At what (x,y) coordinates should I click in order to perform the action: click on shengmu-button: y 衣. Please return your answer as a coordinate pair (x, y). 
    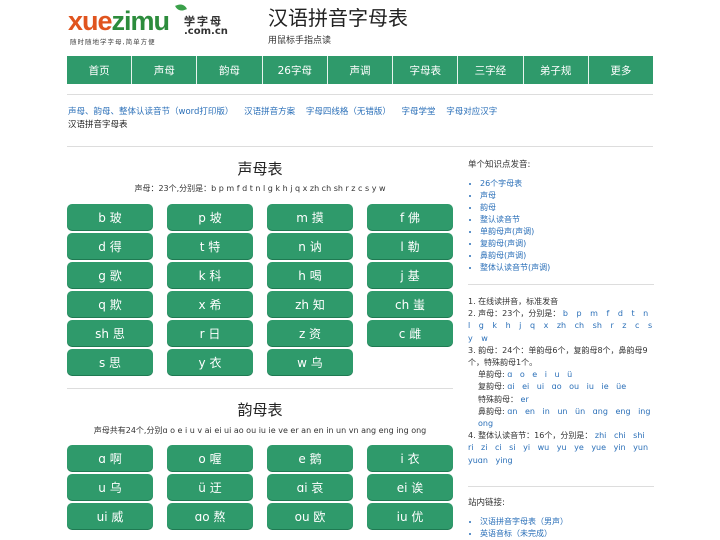
    Looking at the image, I should click on (210, 362).